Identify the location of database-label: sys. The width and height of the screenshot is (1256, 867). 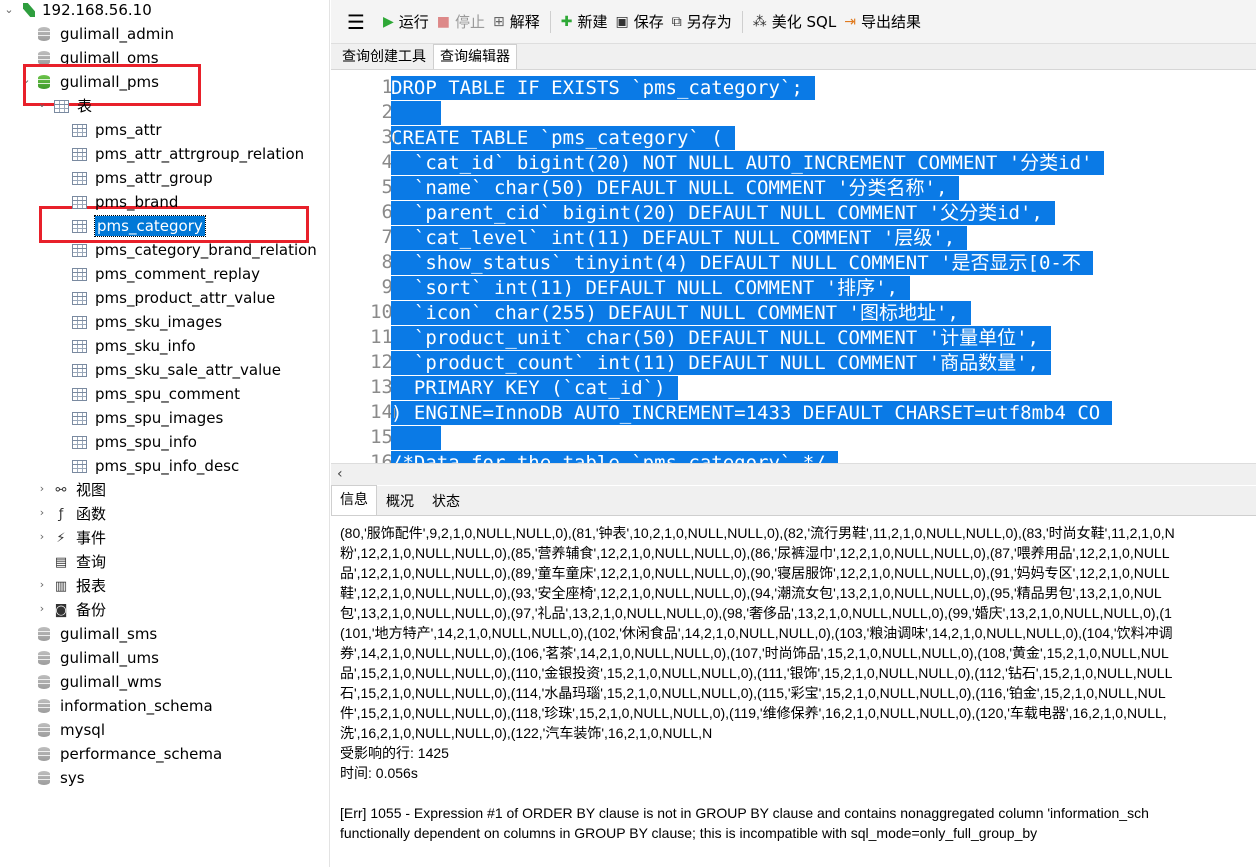
(72, 778).